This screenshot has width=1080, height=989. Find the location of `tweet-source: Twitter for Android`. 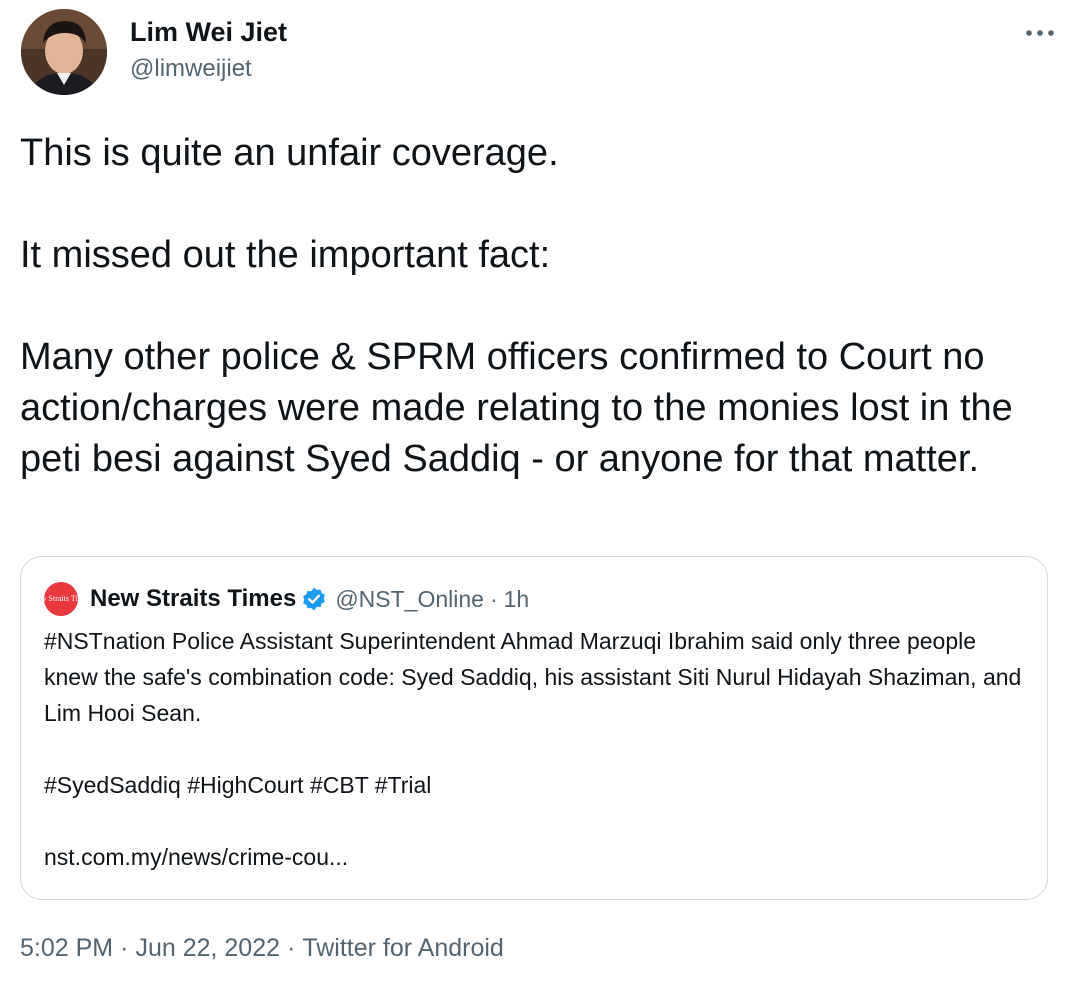

tweet-source: Twitter for Android is located at coordinates (402, 948).